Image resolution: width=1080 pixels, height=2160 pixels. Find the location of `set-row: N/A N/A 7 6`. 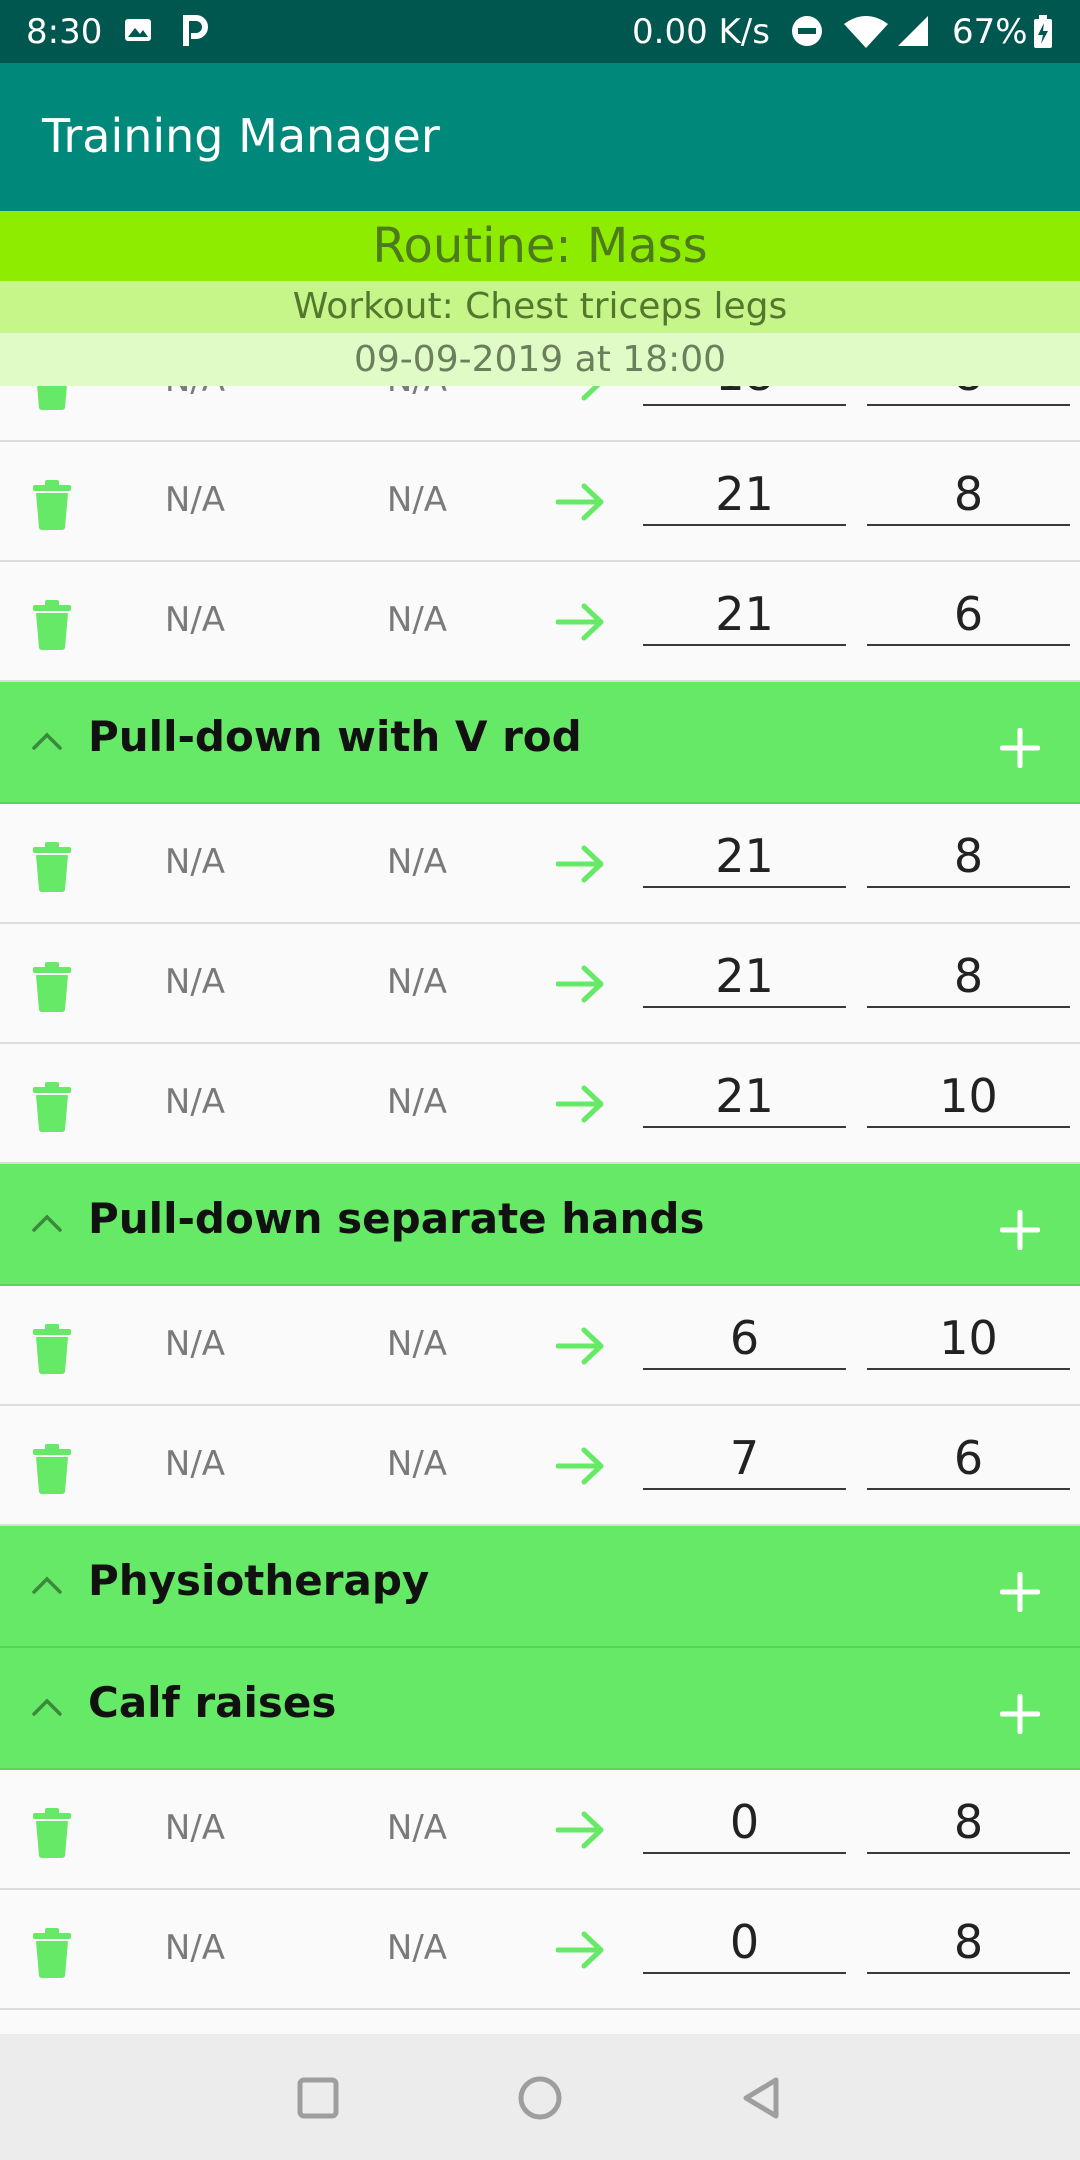

set-row: N/A N/A 7 6 is located at coordinates (540, 1466).